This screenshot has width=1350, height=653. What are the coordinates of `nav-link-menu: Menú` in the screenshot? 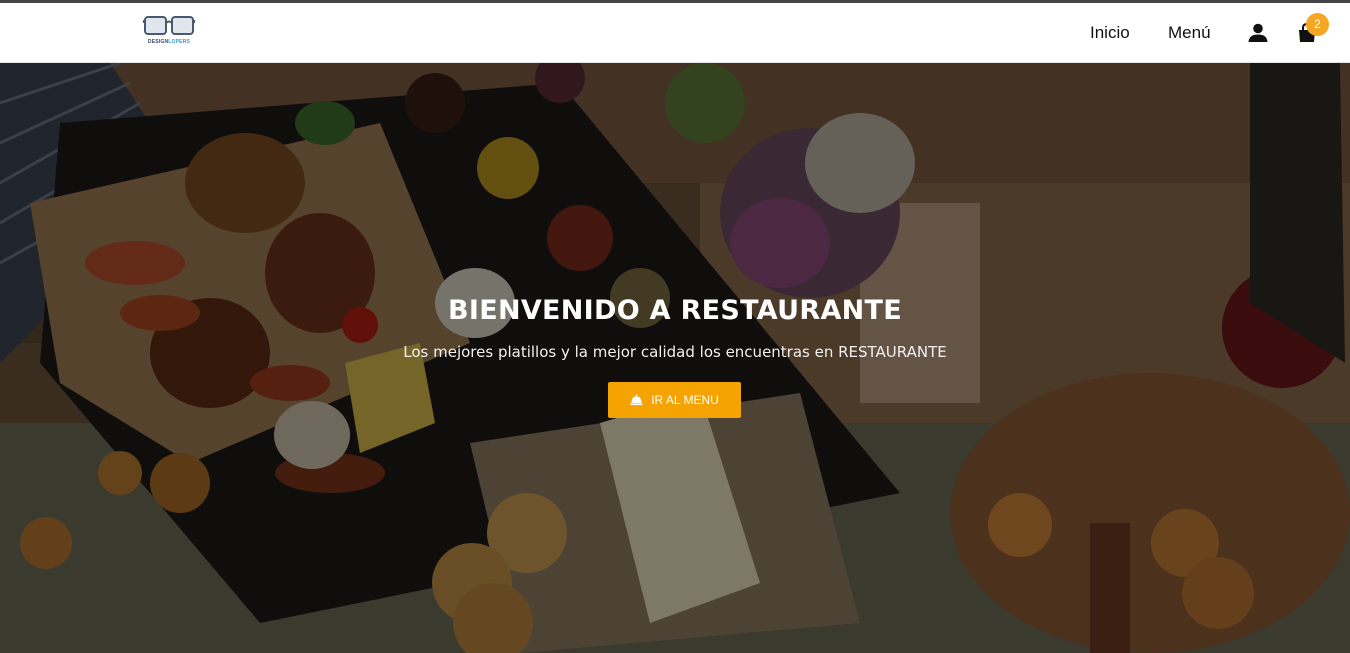 It's located at (1189, 33).